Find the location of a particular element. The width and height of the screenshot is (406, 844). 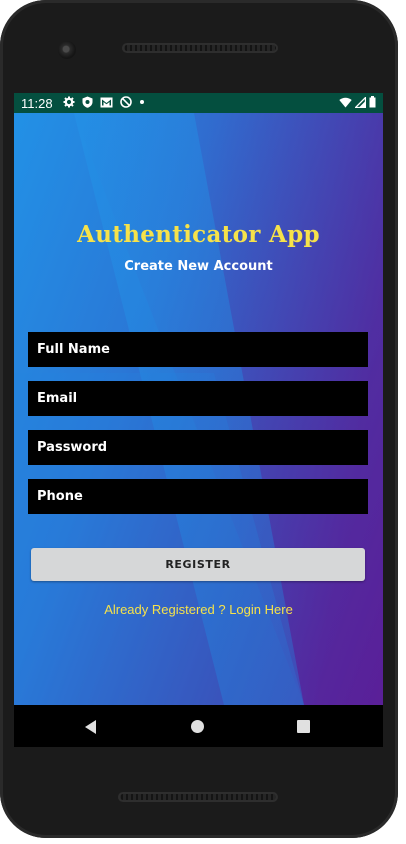

full-name-field is located at coordinates (198, 349).